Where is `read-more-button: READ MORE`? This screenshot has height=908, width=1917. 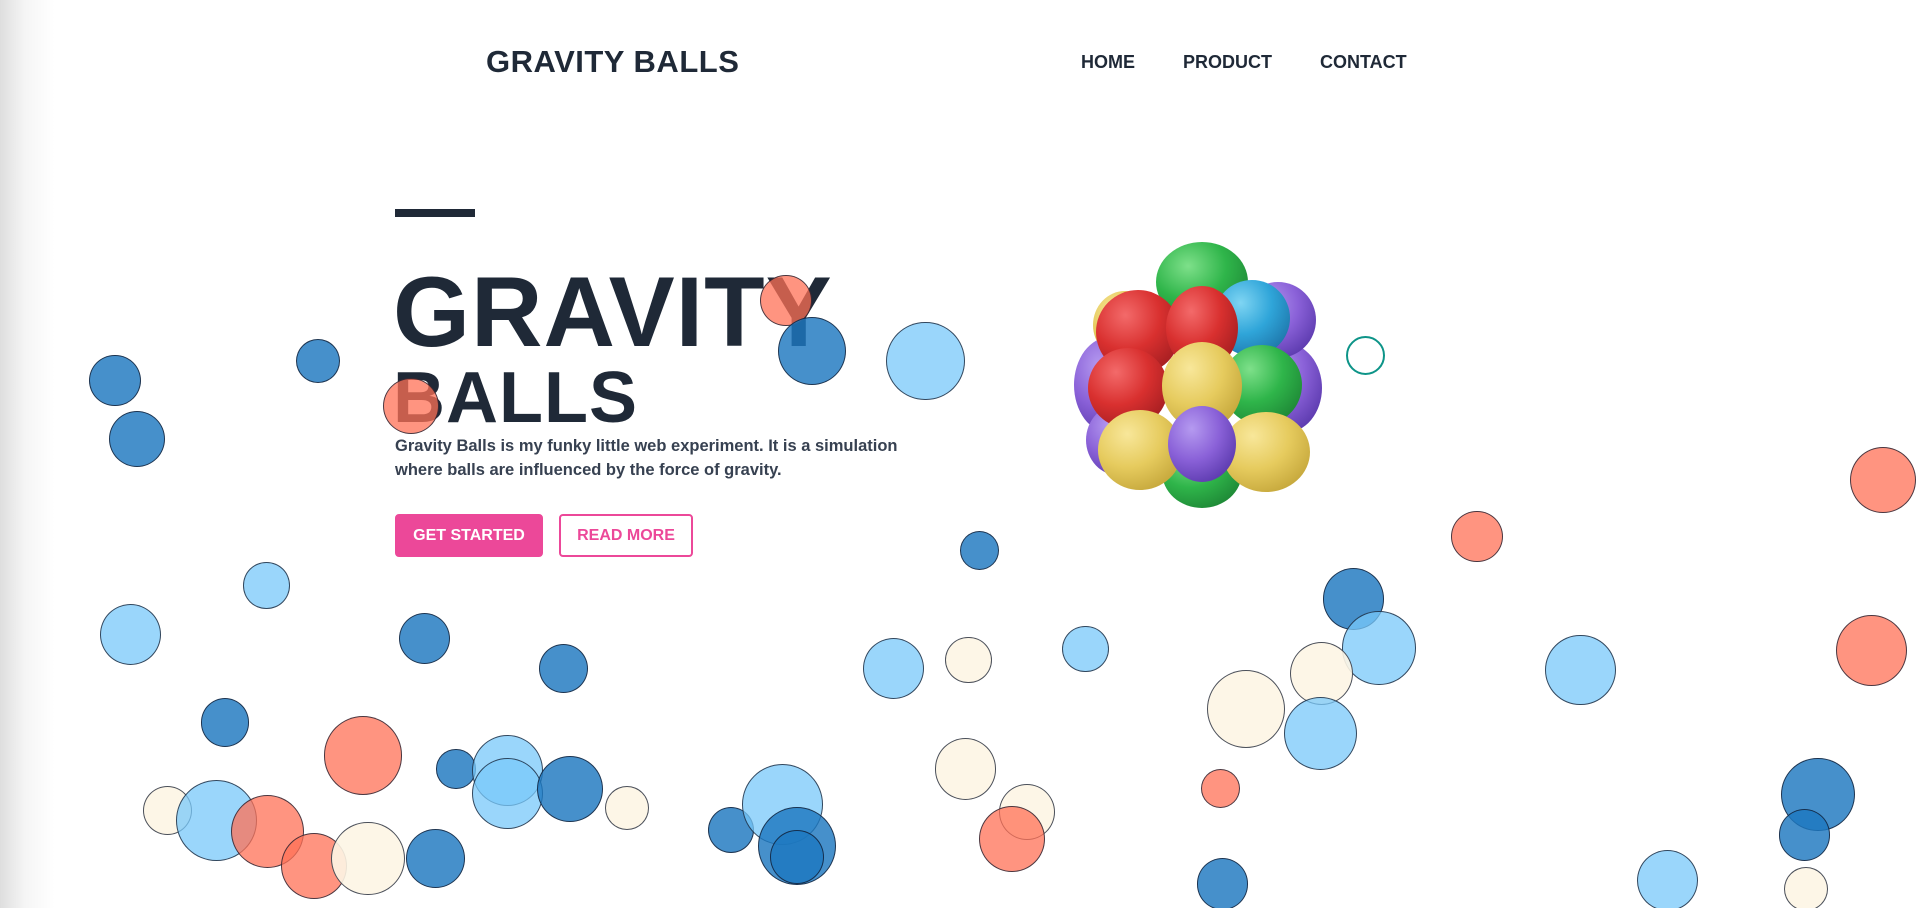
read-more-button: READ MORE is located at coordinates (626, 535).